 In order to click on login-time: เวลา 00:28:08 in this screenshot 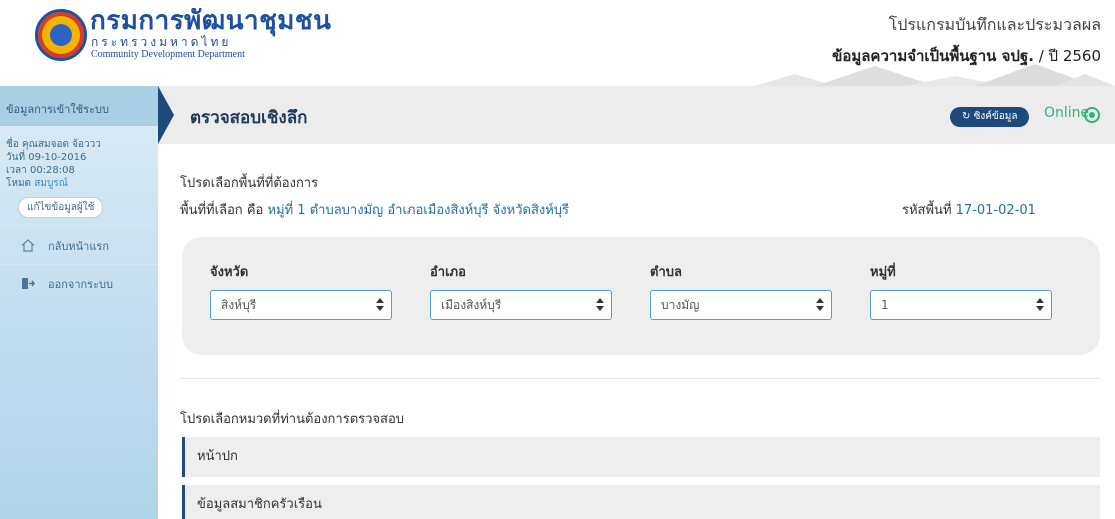, I will do `click(40, 170)`.